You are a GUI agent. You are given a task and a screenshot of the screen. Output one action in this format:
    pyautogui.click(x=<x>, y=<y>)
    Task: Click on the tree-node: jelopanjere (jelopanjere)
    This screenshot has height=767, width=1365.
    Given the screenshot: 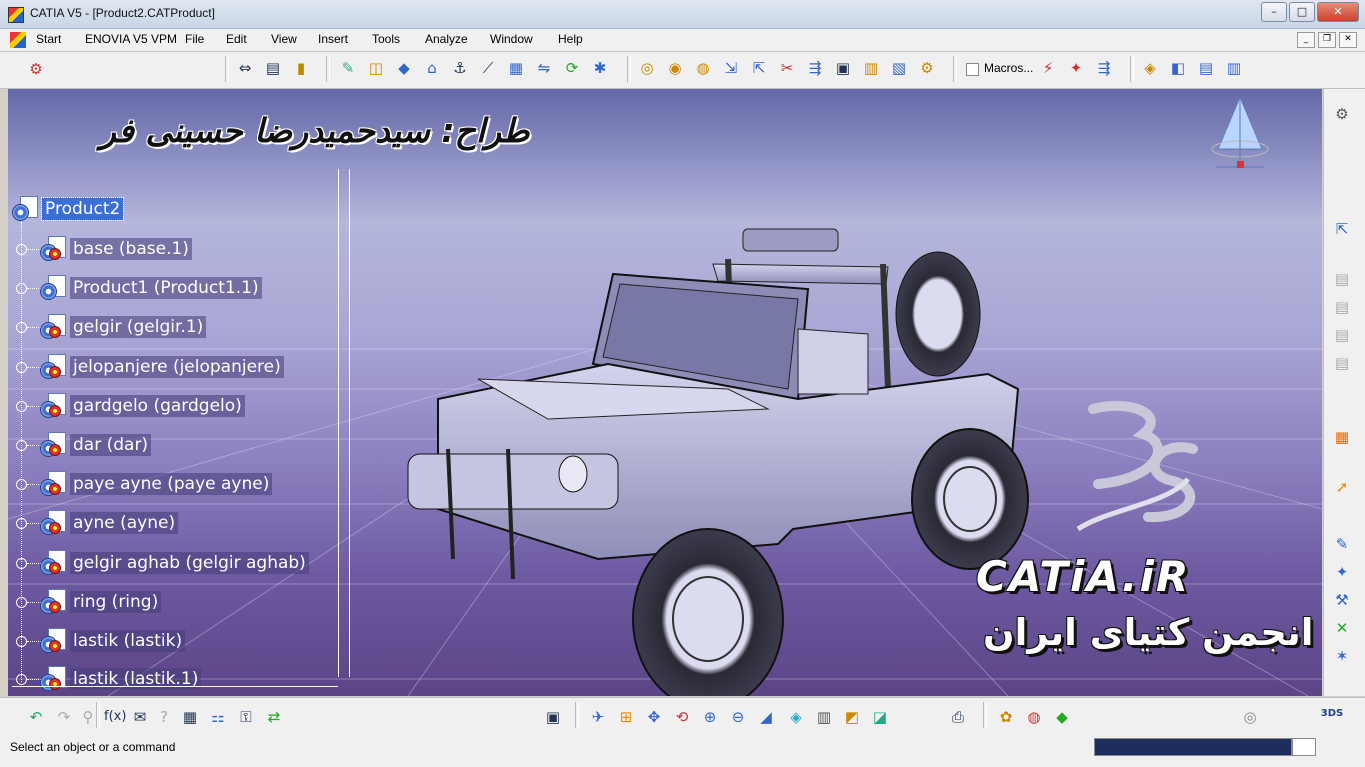 What is the action you would take?
    pyautogui.click(x=162, y=367)
    